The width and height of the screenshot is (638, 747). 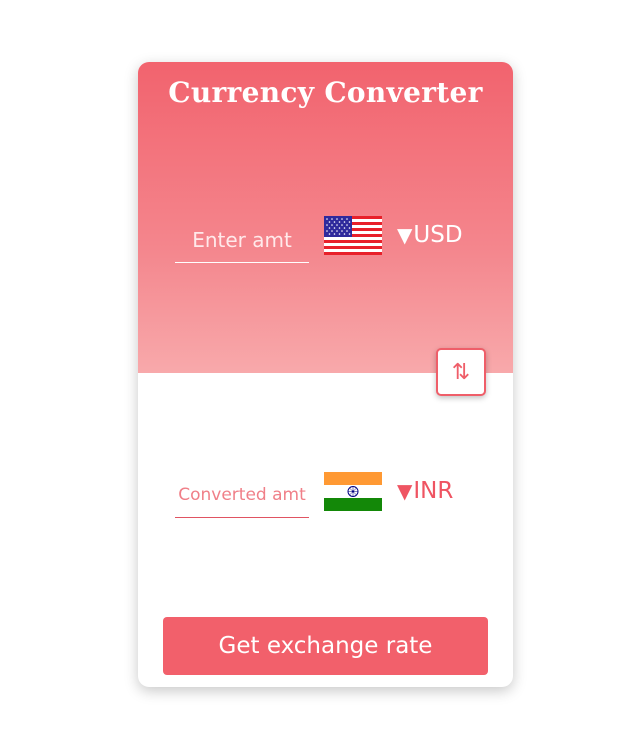 What do you see at coordinates (325, 646) in the screenshot?
I see `get-exchange-rate-button: Get exchange rate` at bounding box center [325, 646].